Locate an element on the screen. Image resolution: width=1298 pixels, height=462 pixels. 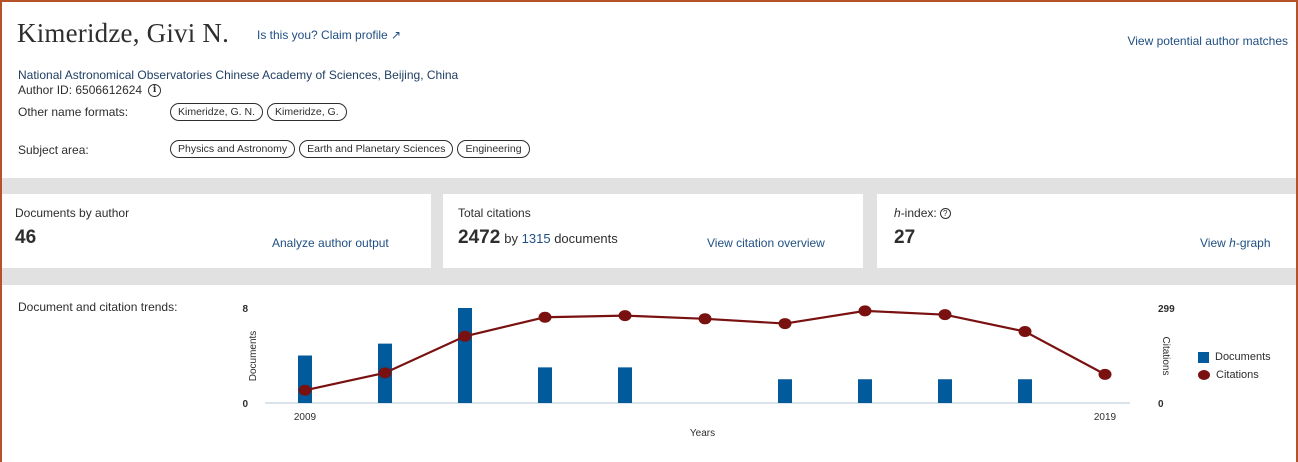
h-graph-prefix: View is located at coordinates (1215, 243).